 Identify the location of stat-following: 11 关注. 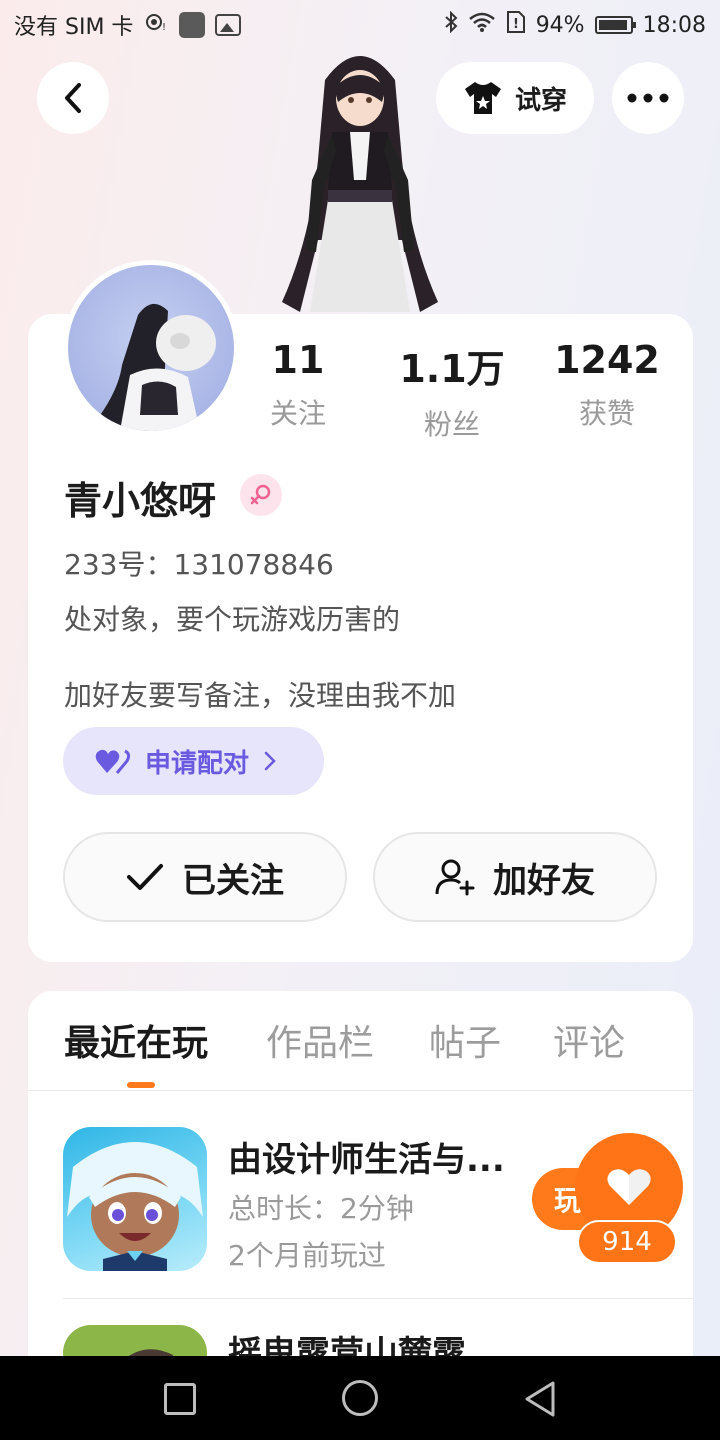
(298, 385).